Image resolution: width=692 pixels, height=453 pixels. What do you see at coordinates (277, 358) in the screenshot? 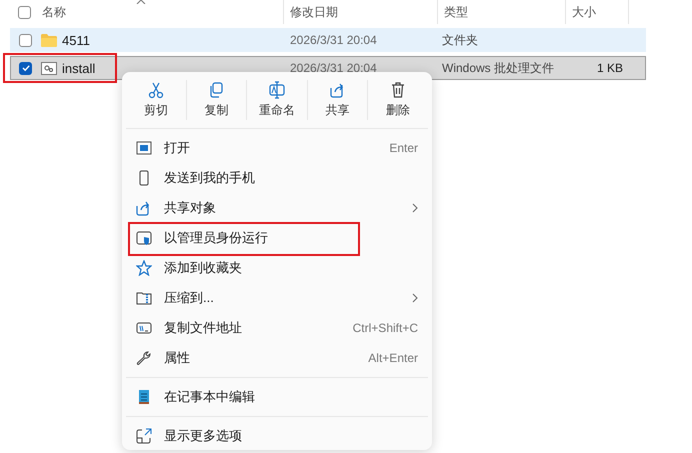
I see `menu-item: 属性 Alt+Enter` at bounding box center [277, 358].